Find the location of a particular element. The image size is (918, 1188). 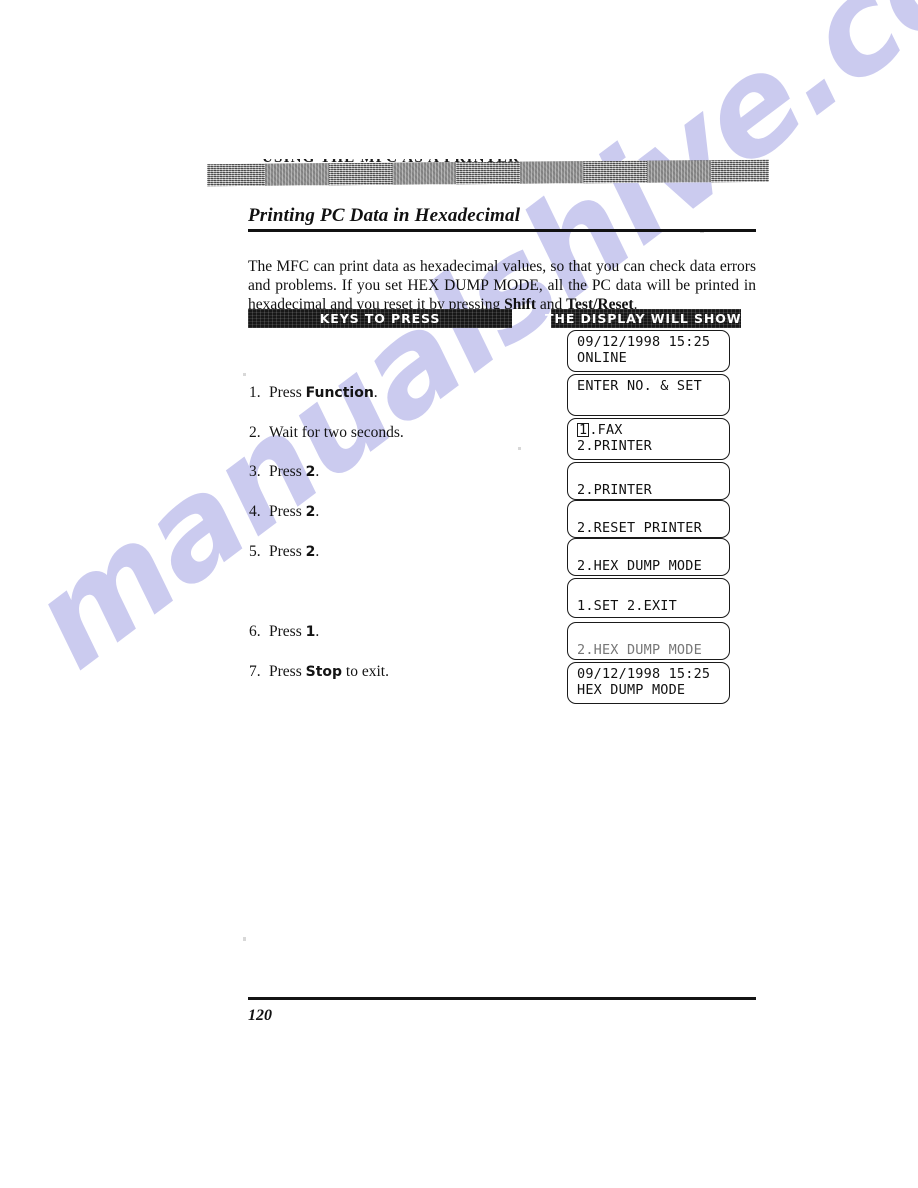

lcd-display-3: 1 .FAX 2.PRINTER is located at coordinates (648, 439).